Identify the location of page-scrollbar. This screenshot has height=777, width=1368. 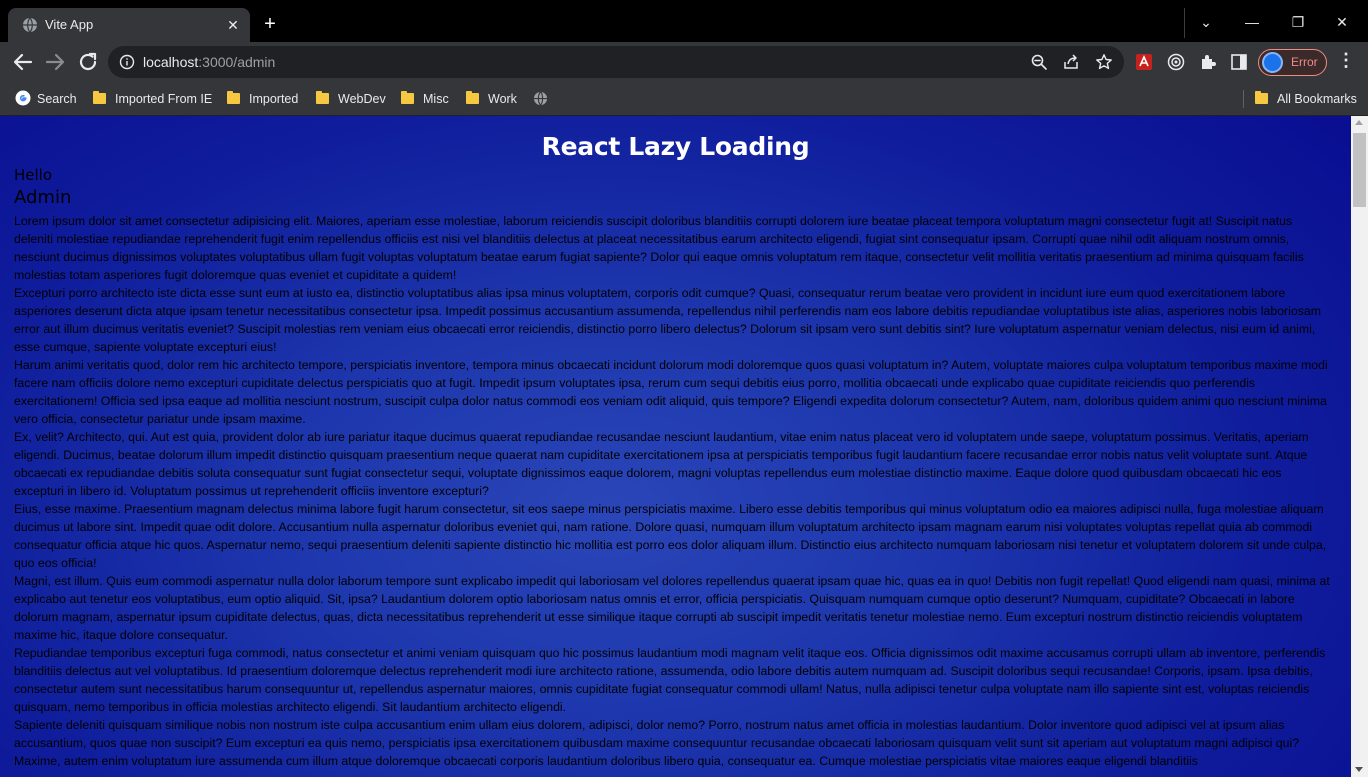
(1359, 446).